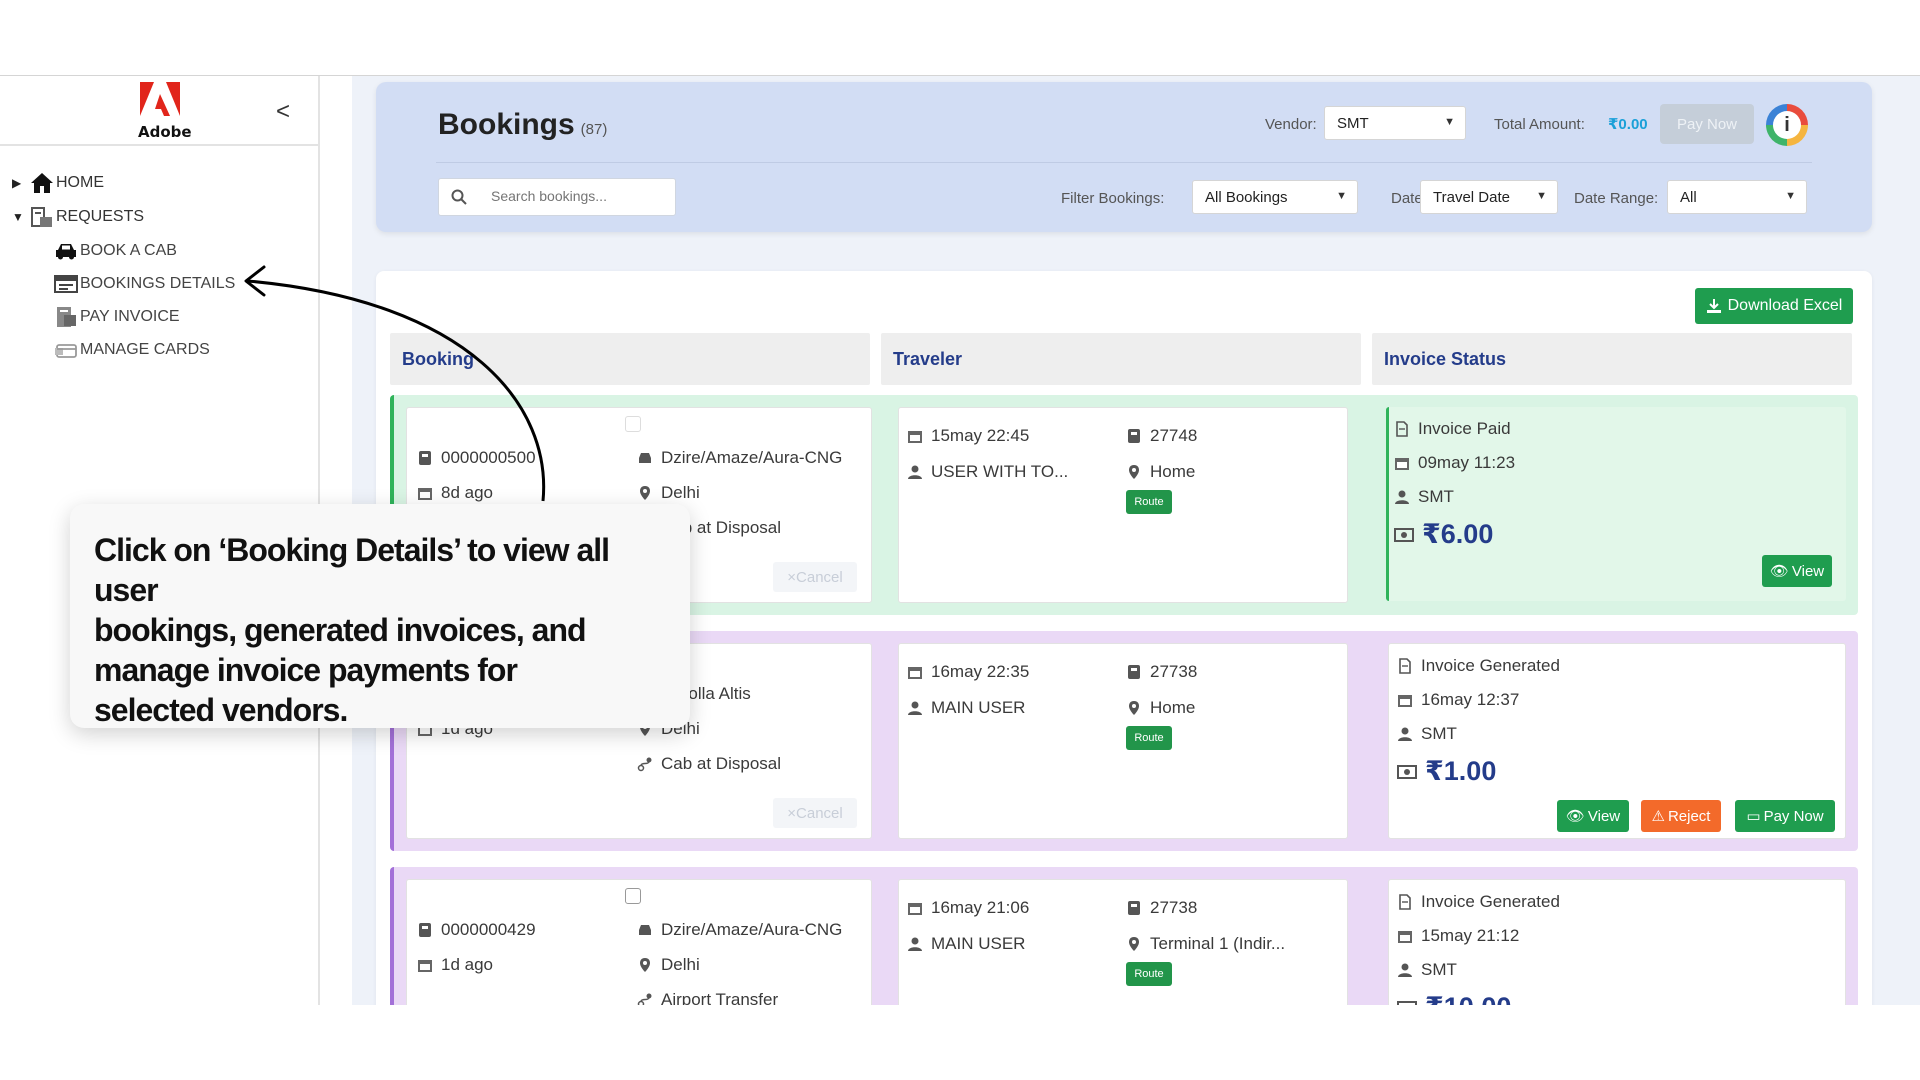  I want to click on car-type: Dzire/Amaze/Aura-CNG, so click(739, 930).